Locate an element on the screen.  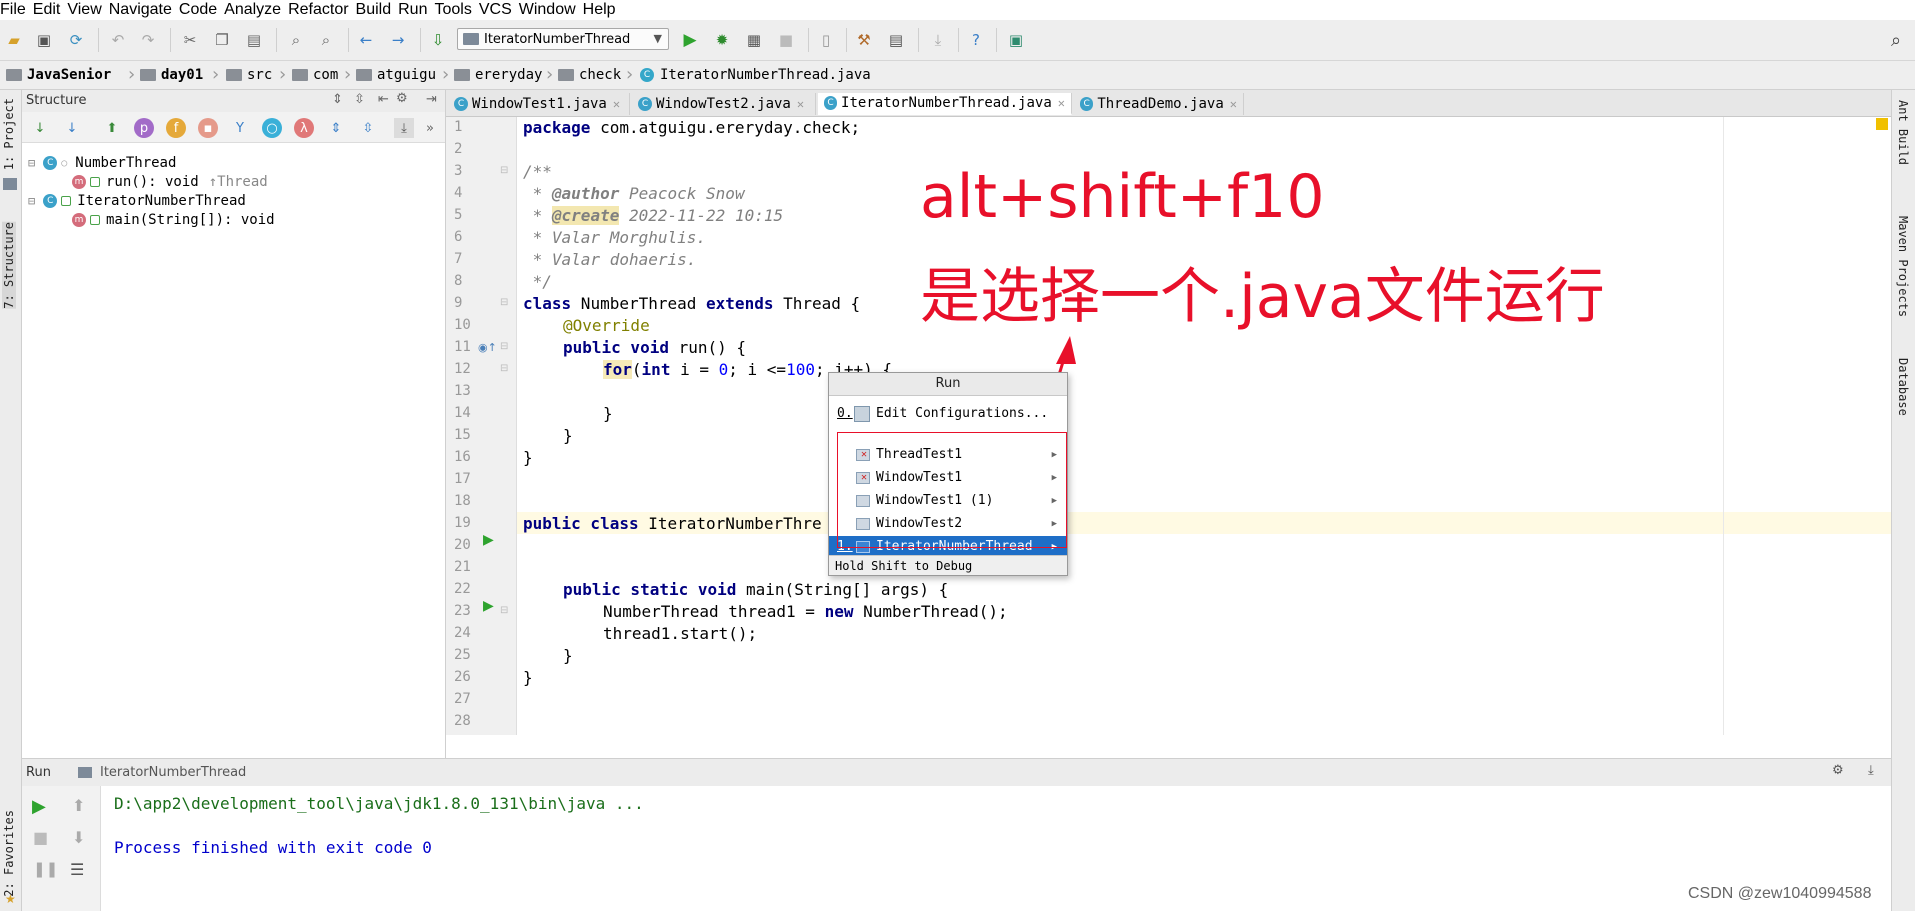
pause-icon: ❚❚ is located at coordinates (45, 869).